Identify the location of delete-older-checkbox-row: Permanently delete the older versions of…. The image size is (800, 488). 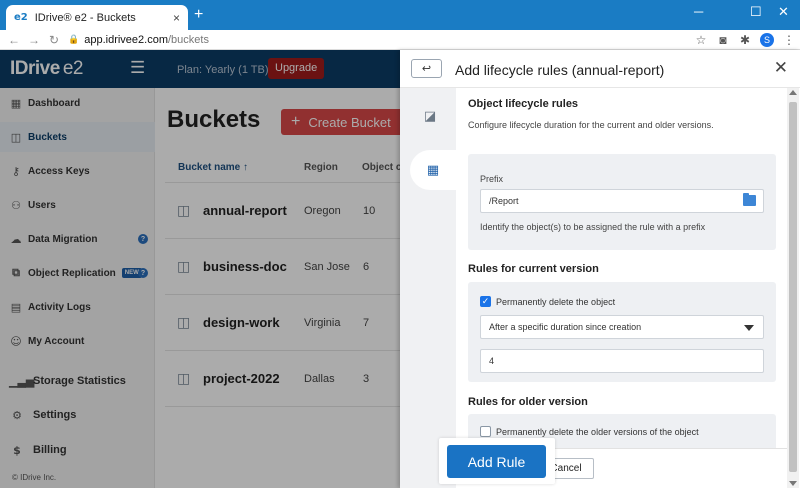
(589, 431).